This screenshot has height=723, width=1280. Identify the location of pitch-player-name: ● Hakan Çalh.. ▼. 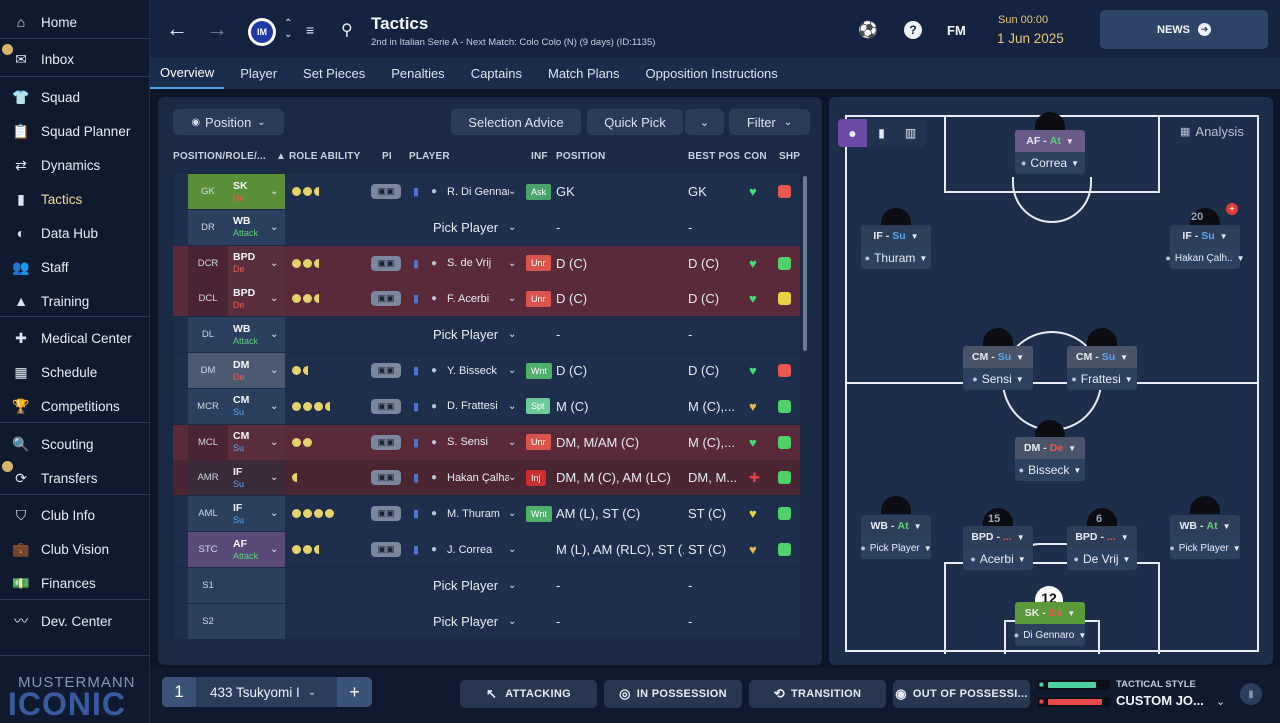
(1205, 258).